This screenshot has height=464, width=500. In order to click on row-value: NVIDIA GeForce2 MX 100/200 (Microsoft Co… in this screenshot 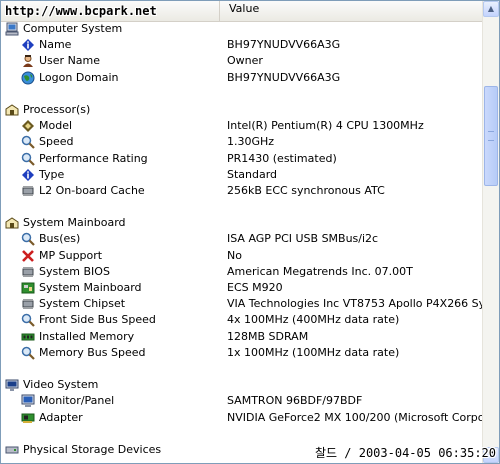, I will do `click(355, 417)`.